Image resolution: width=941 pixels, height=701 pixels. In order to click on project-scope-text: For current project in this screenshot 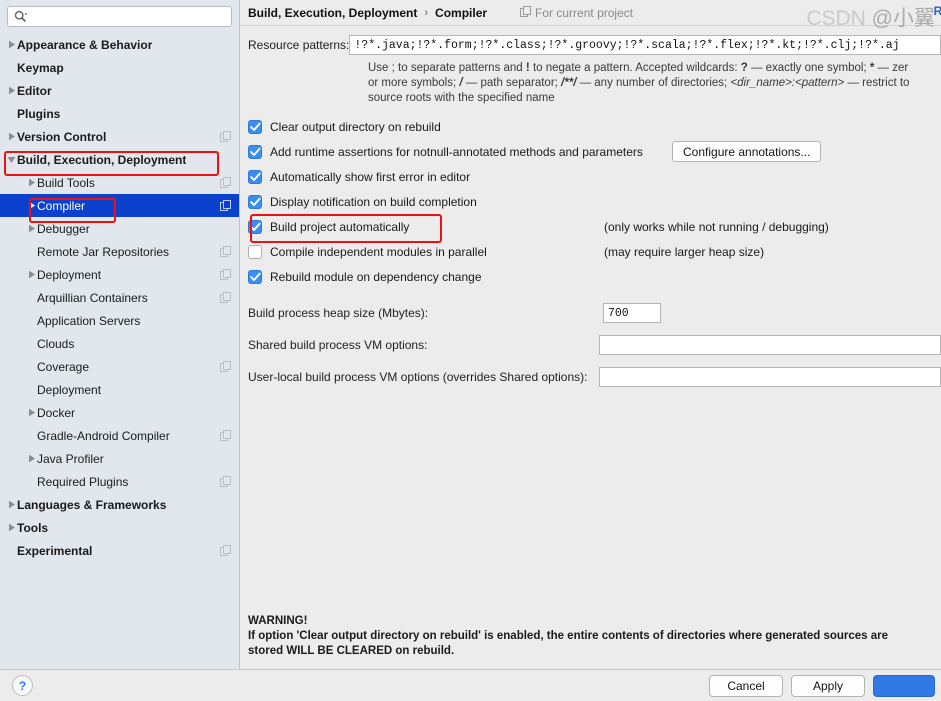, I will do `click(584, 12)`.